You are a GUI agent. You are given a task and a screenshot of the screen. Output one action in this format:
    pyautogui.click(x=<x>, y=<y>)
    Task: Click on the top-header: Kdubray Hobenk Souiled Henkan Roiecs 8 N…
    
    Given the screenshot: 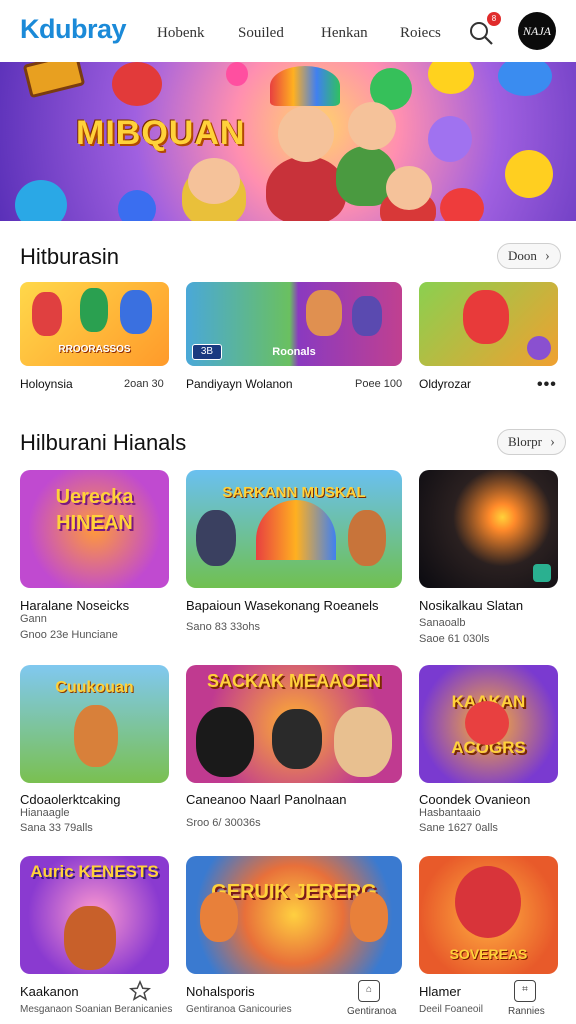 What is the action you would take?
    pyautogui.click(x=288, y=31)
    